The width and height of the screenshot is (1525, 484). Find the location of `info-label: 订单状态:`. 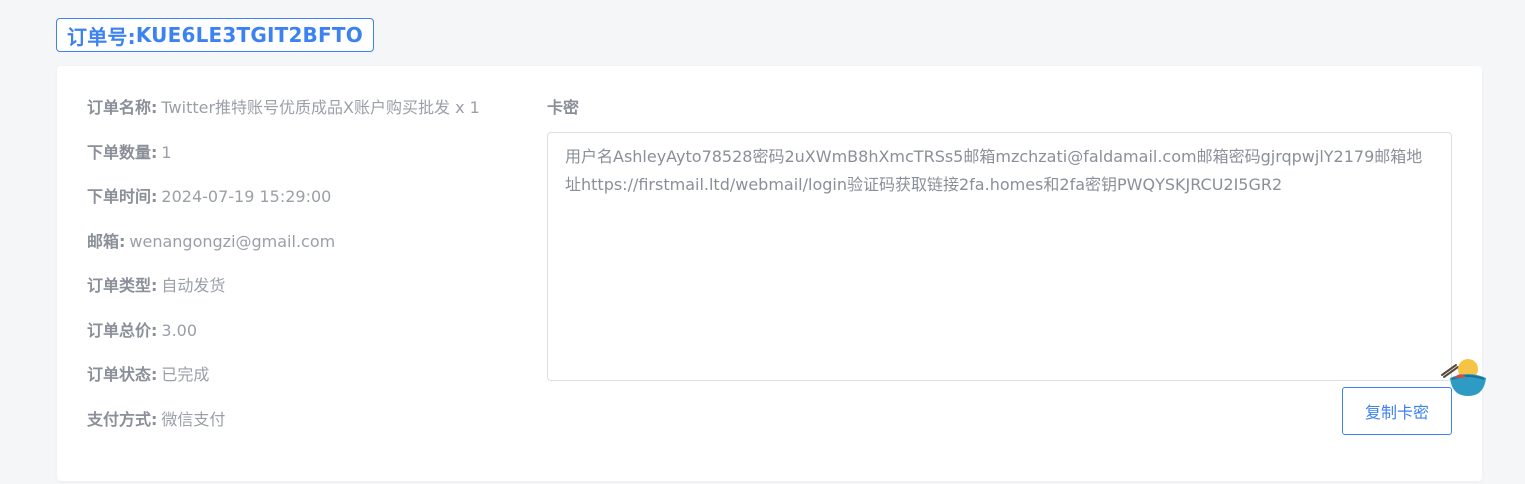

info-label: 订单状态: is located at coordinates (122, 374).